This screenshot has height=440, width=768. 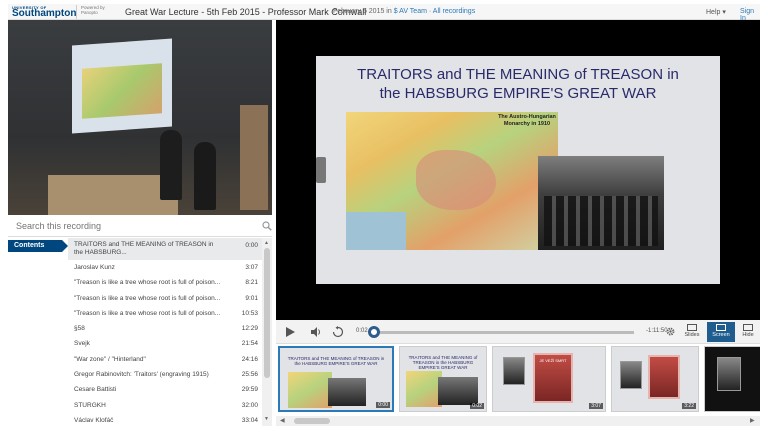 I want to click on logo-name: Southampton, so click(x=44, y=13).